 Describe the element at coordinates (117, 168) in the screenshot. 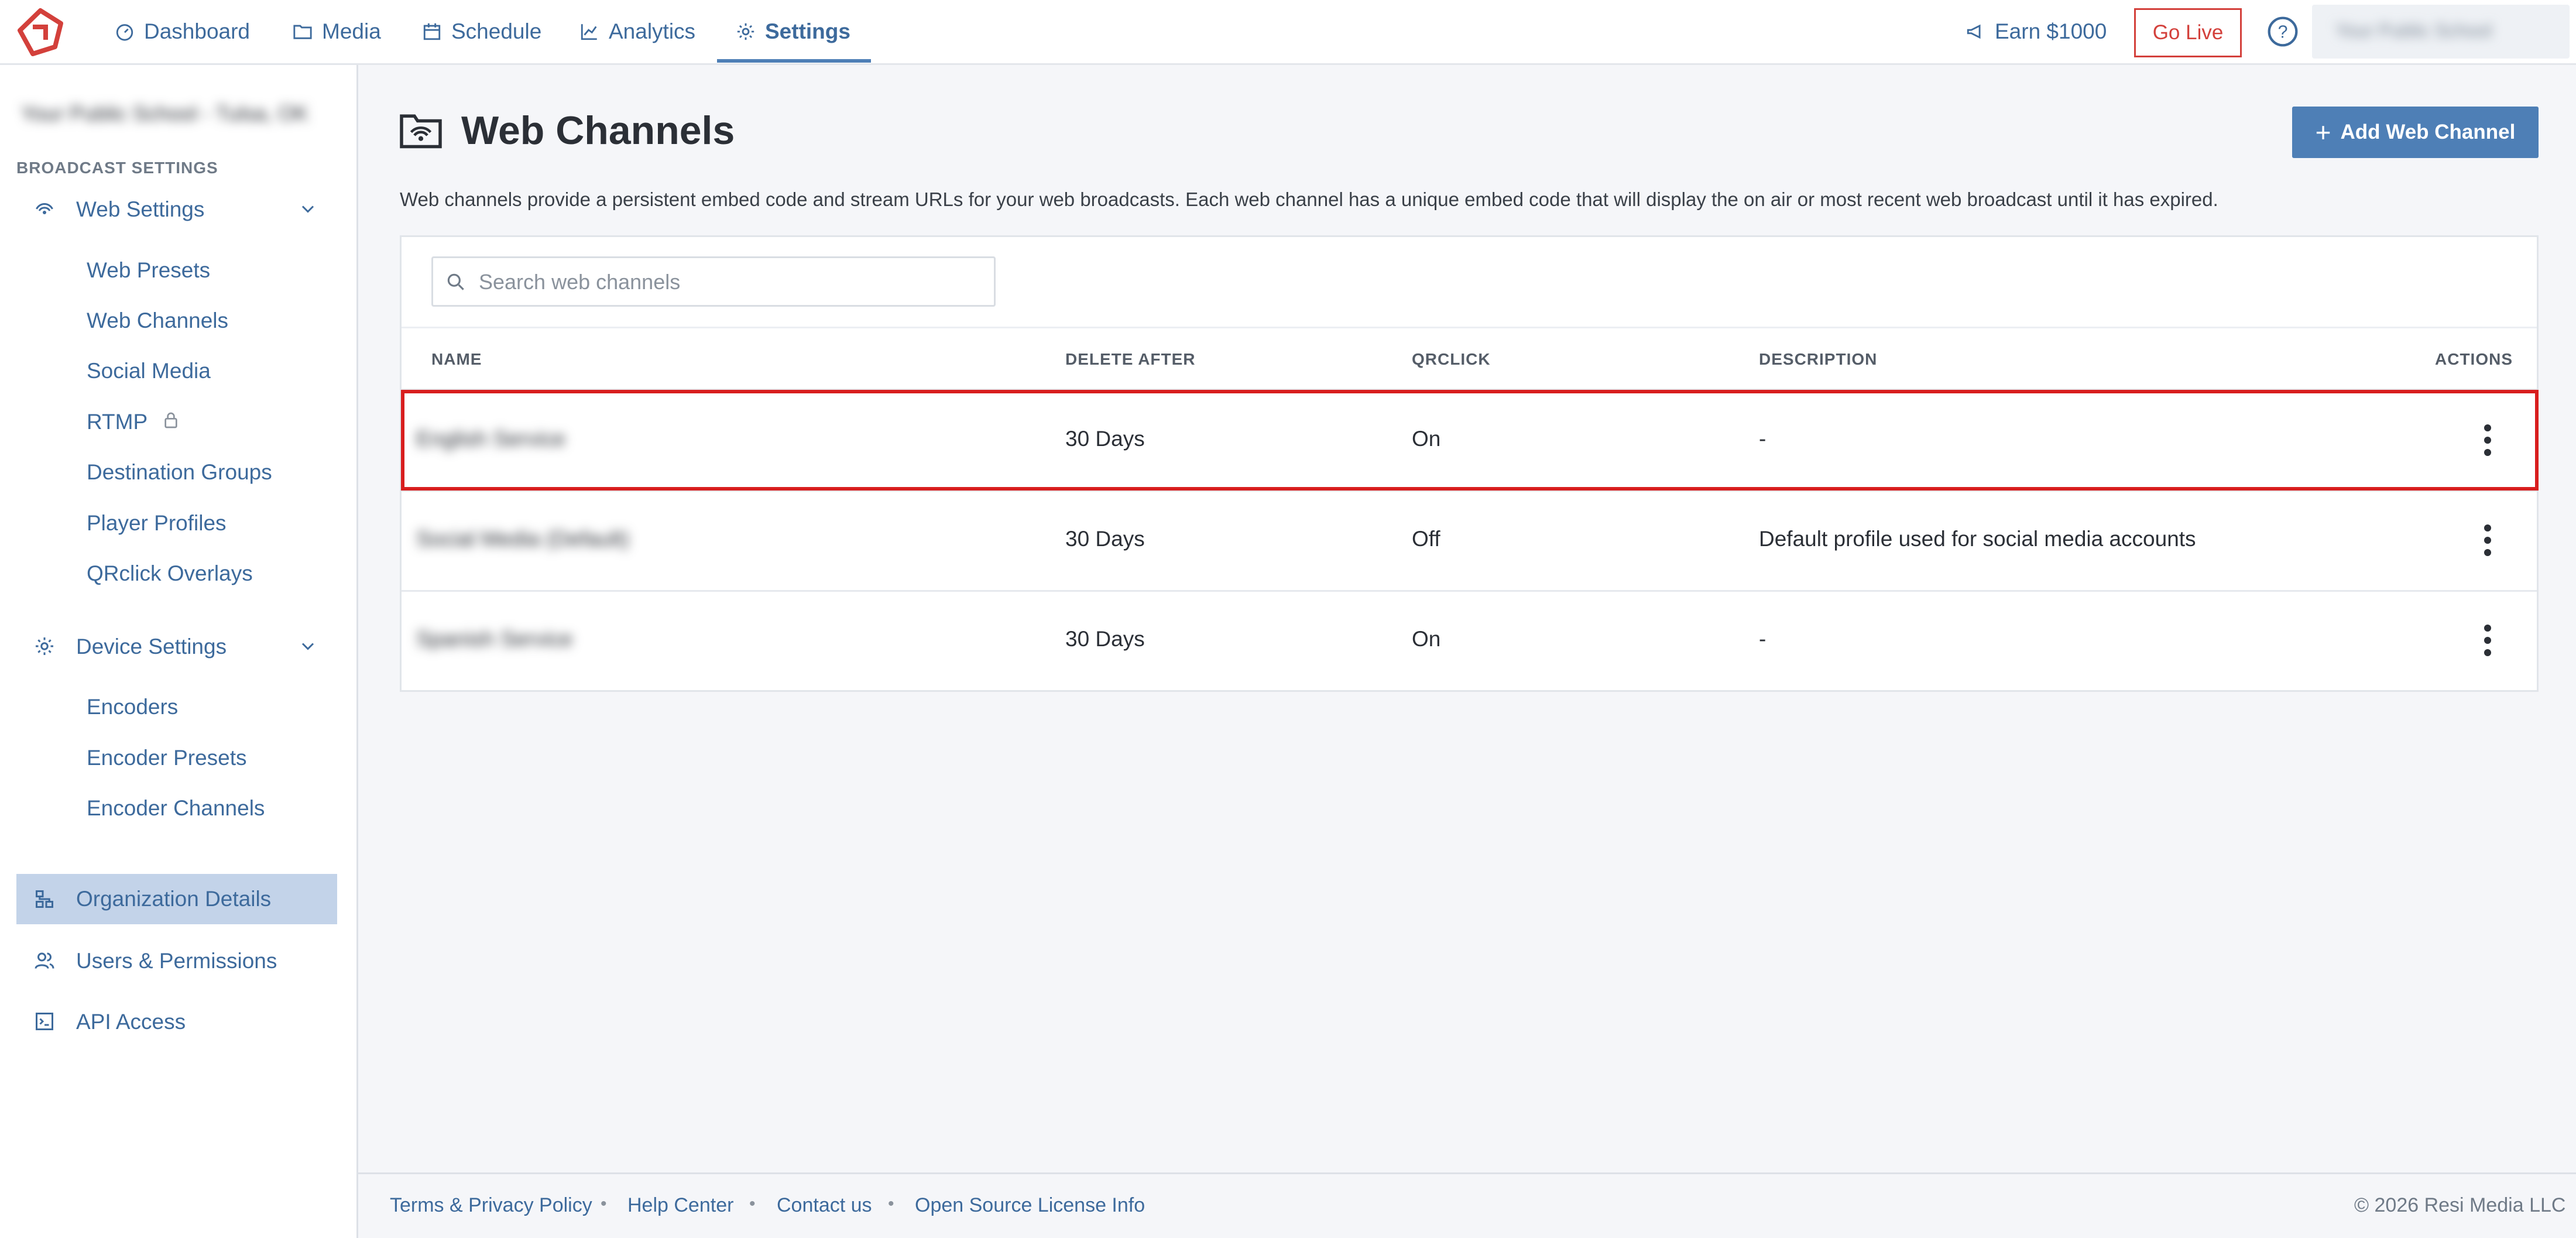

I see `broadcast-settings-header: BROADCAST SETTINGS` at that location.